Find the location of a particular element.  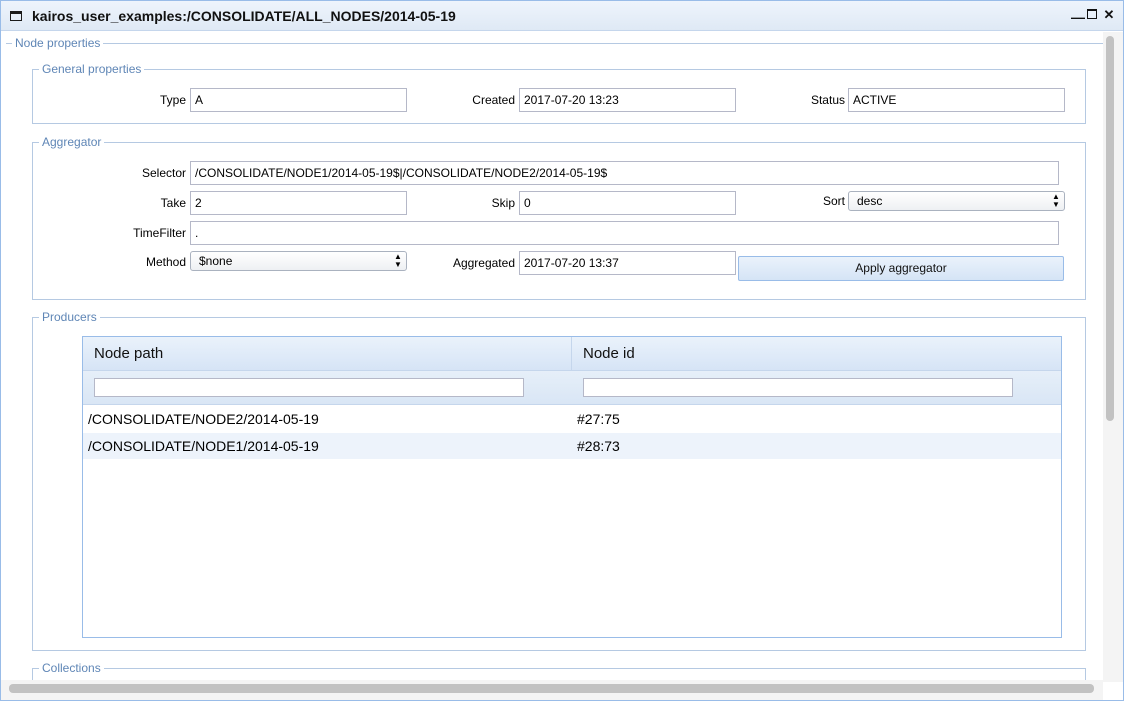

aggregated-label: Aggregated is located at coordinates (483, 263).